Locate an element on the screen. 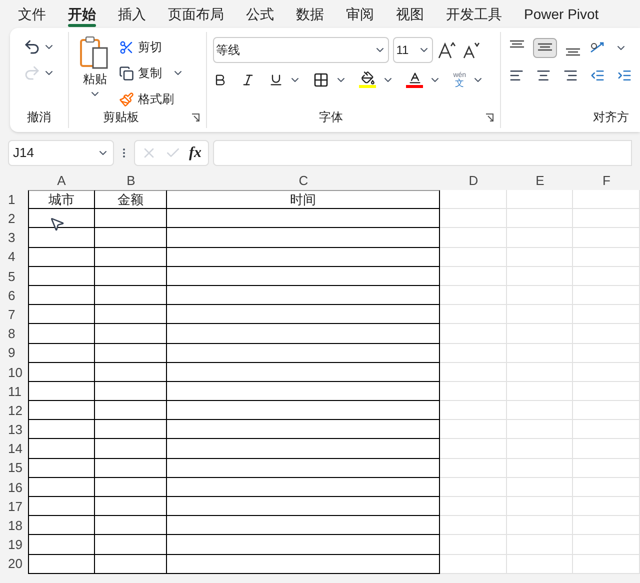  paintbrush-icon is located at coordinates (126, 99).